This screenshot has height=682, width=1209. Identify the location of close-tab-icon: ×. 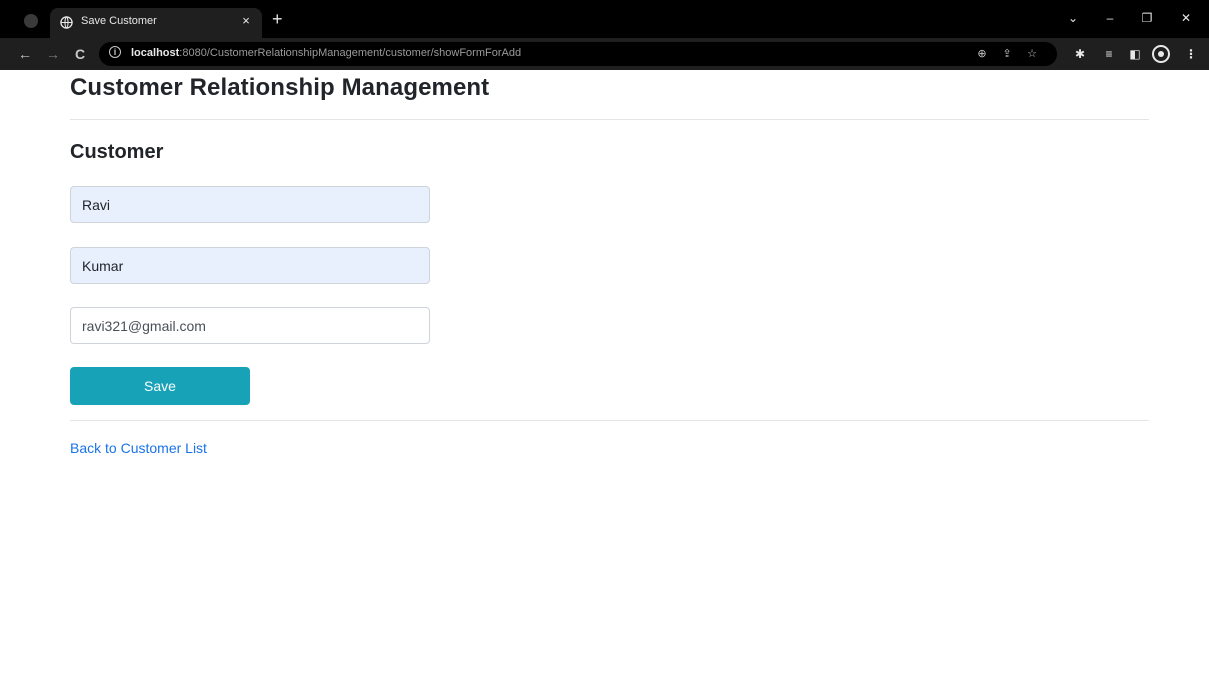
(246, 20).